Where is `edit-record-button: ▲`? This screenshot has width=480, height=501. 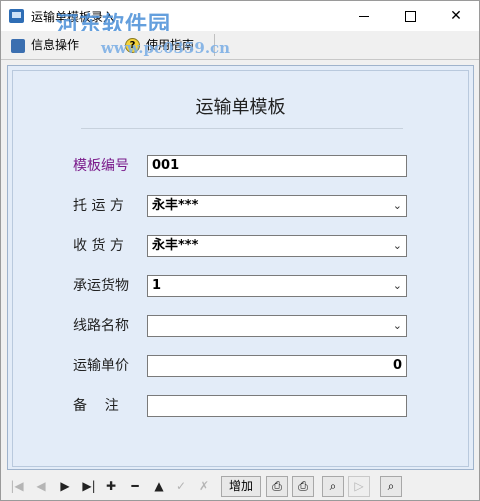
edit-record-button: ▲ is located at coordinates (159, 486).